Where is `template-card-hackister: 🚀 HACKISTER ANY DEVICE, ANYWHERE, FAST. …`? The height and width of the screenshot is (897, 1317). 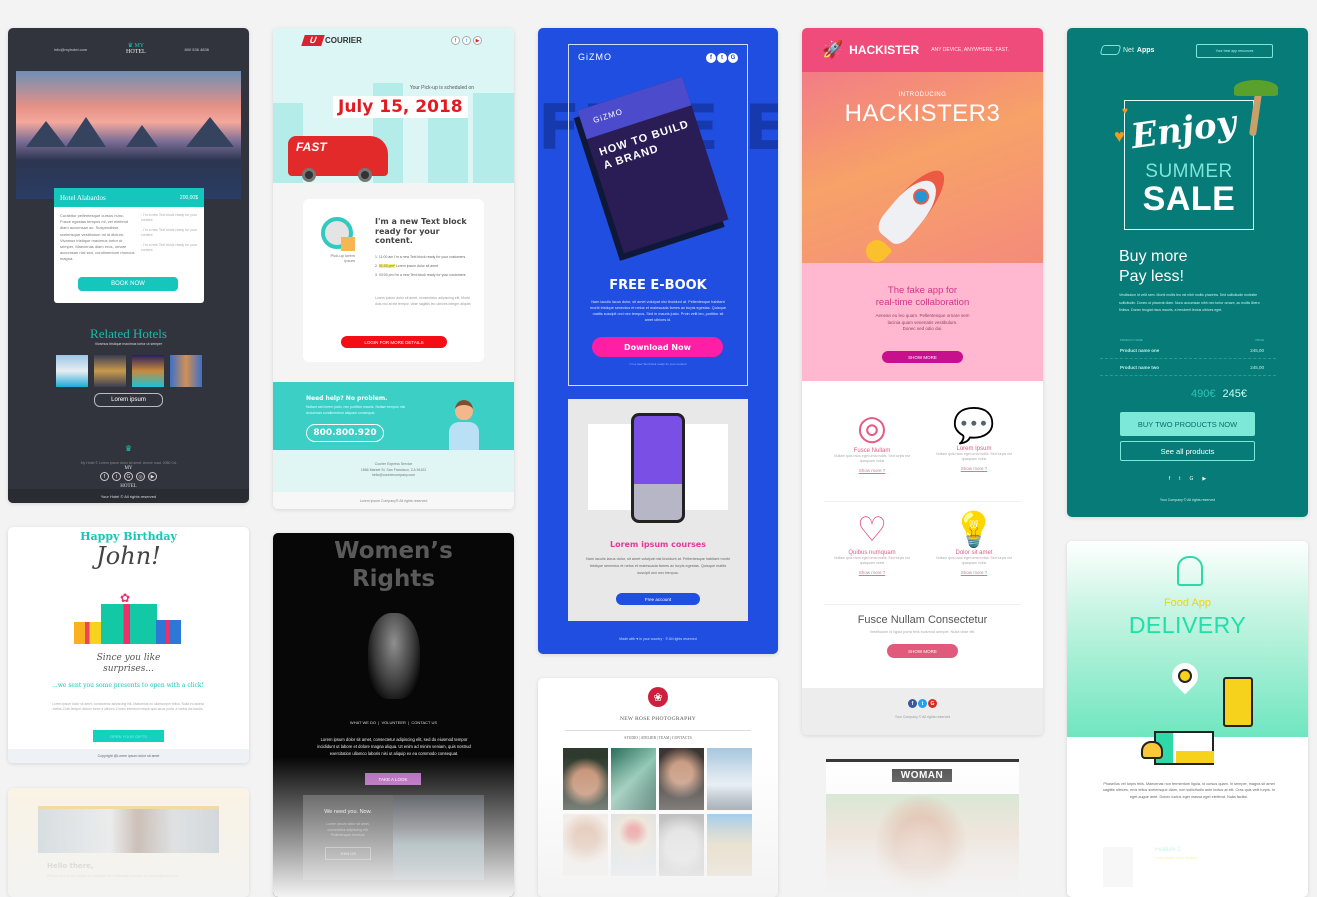
template-card-hackister: 🚀 HACKISTER ANY DEVICE, ANYWHERE, FAST. … is located at coordinates (922, 381).